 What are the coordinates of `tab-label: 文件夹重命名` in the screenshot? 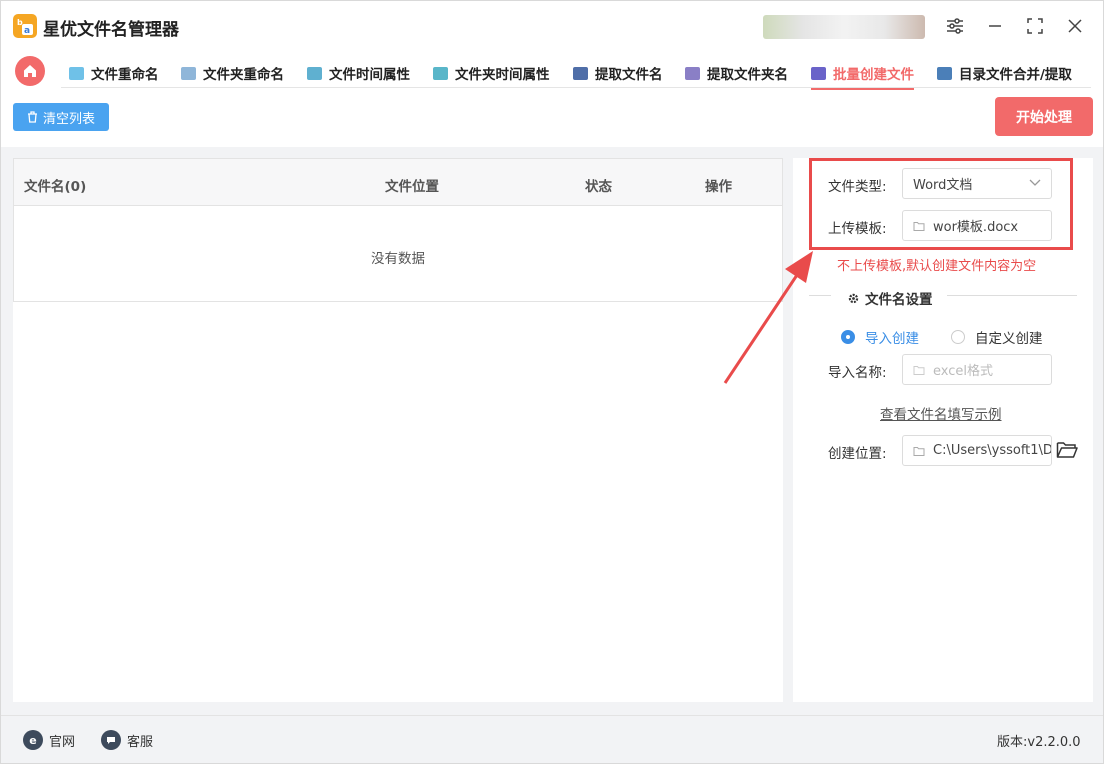 It's located at (243, 75).